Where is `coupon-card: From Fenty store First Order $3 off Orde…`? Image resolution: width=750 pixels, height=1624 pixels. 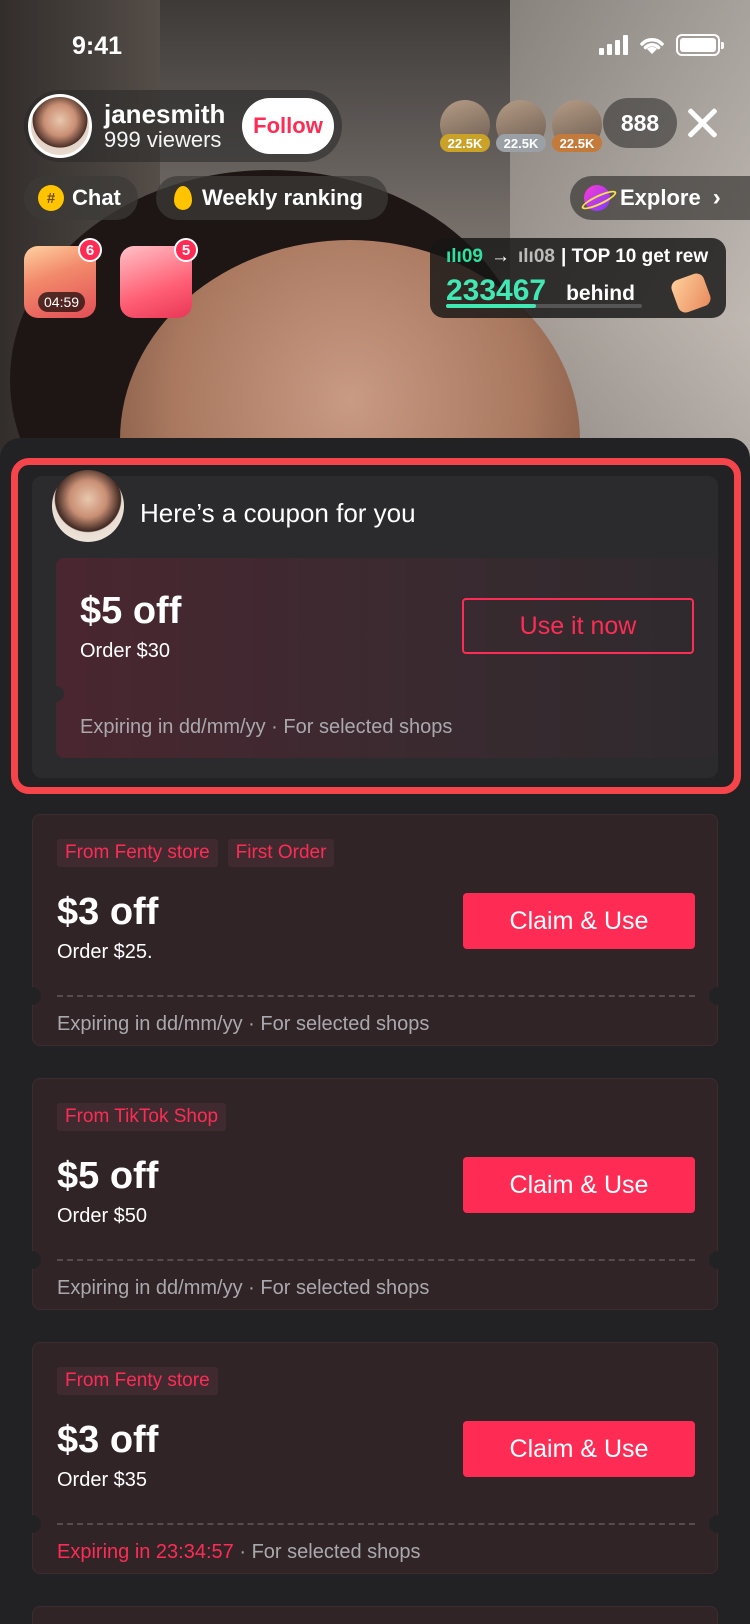
coupon-card: From Fenty store First Order $3 off Orde… is located at coordinates (375, 930).